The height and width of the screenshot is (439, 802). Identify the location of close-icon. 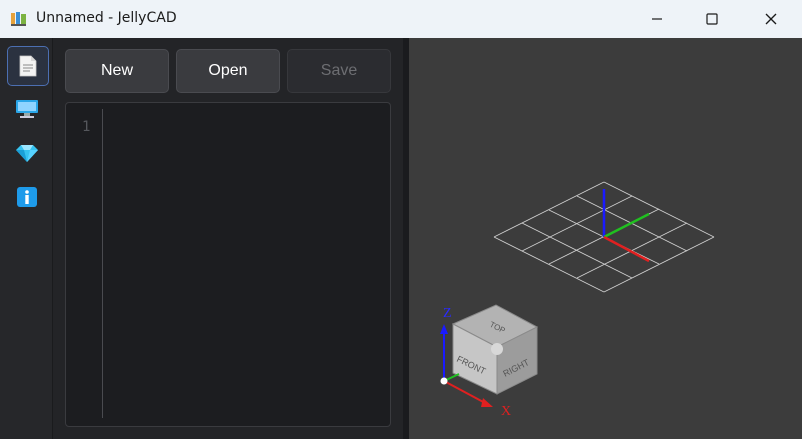
(771, 19).